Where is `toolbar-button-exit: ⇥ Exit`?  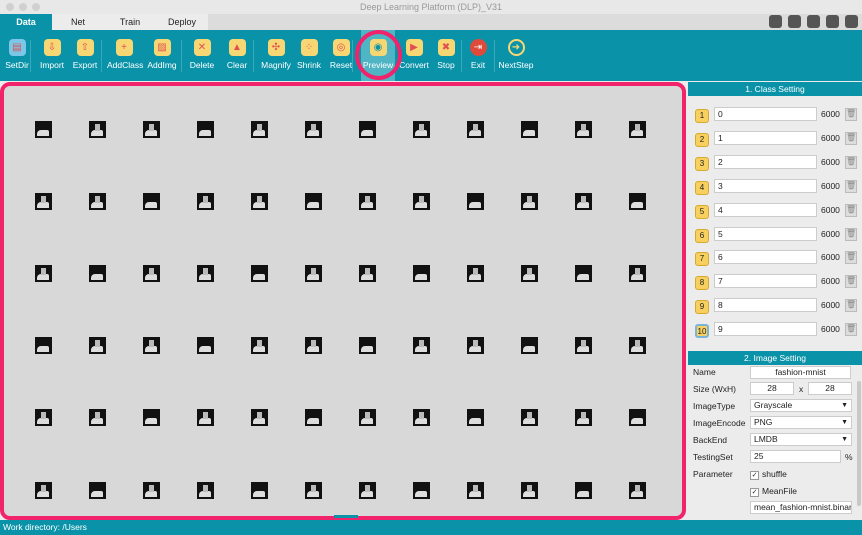
toolbar-button-exit: ⇥ Exit is located at coordinates (478, 55).